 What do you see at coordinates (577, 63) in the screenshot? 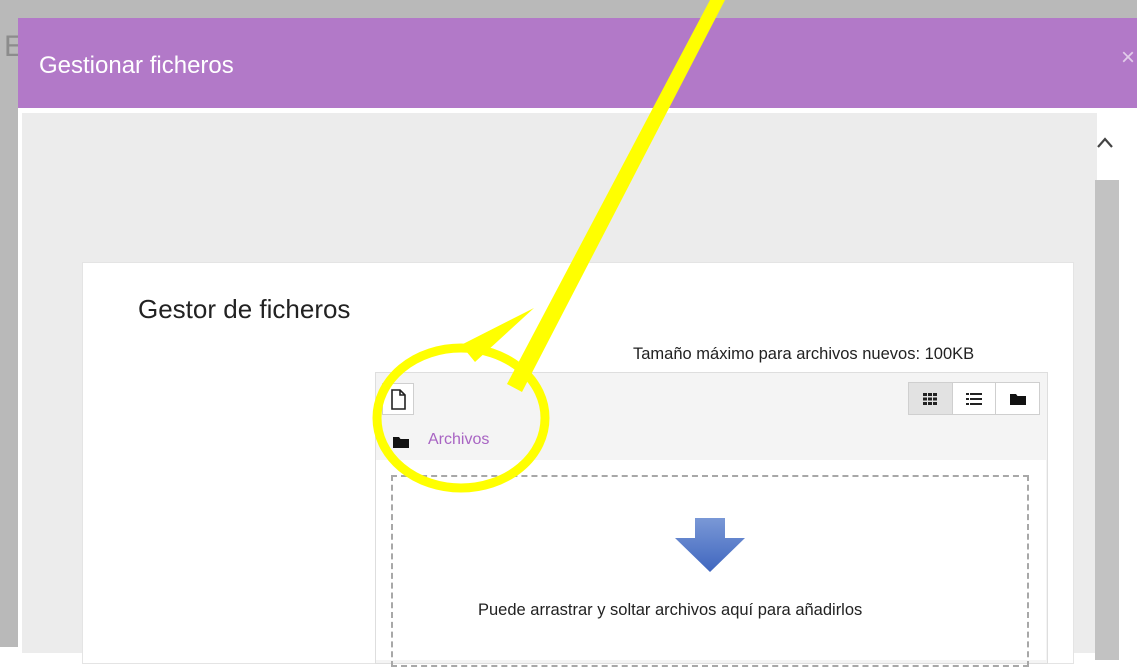
I see `dialog-header: Gestionar ficheros ×` at bounding box center [577, 63].